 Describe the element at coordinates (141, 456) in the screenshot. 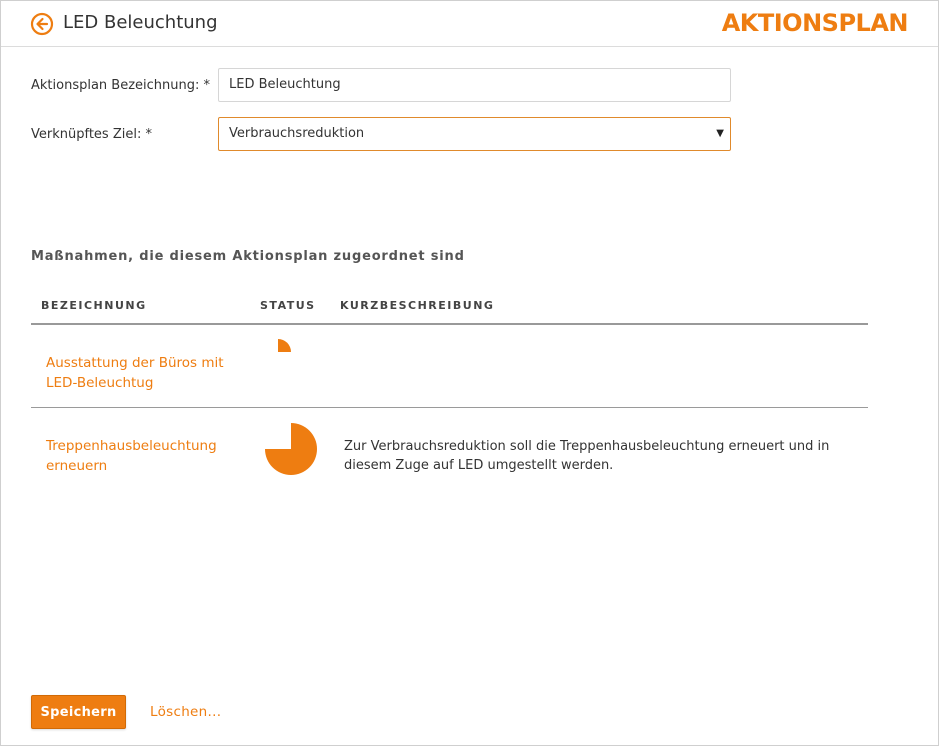

I see `measure-link: Treppenhausbeleuchtung erneuern` at that location.